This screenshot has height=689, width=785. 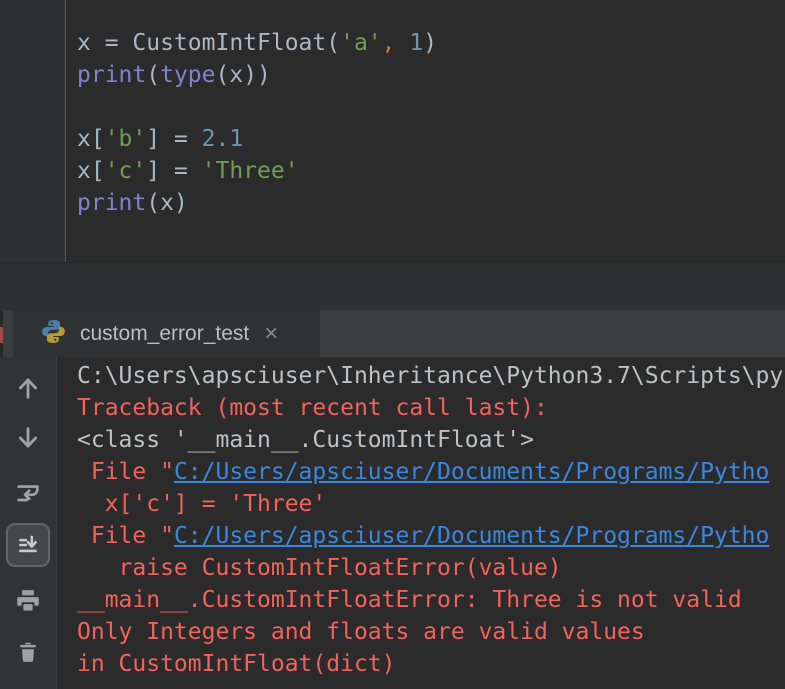 I want to click on code-token: (x), so click(x=167, y=203).